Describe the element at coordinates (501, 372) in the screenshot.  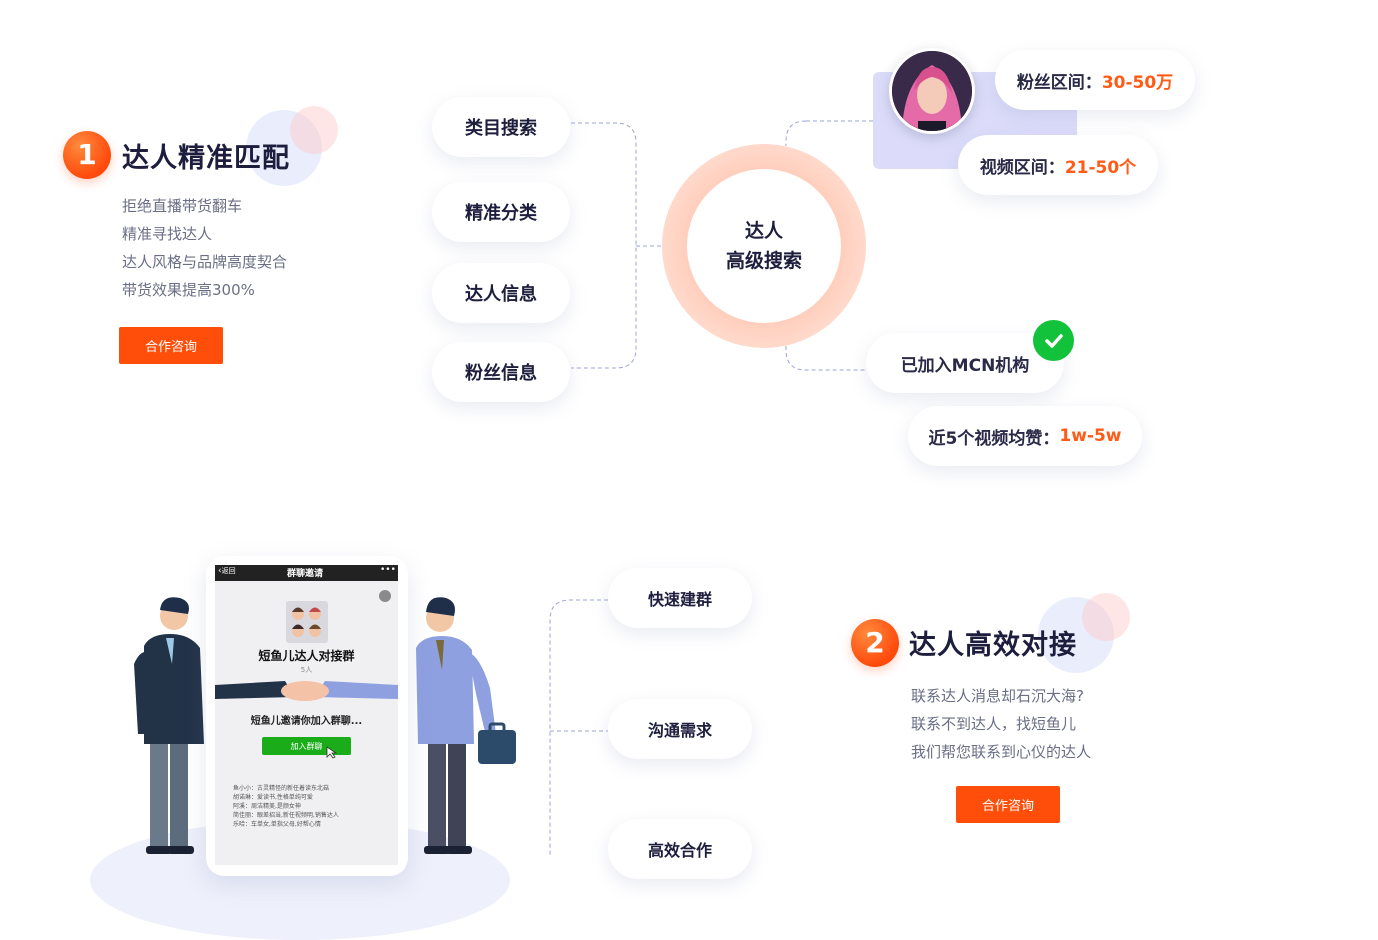
I see `filter-pill-fans-info: 粉丝信息` at that location.